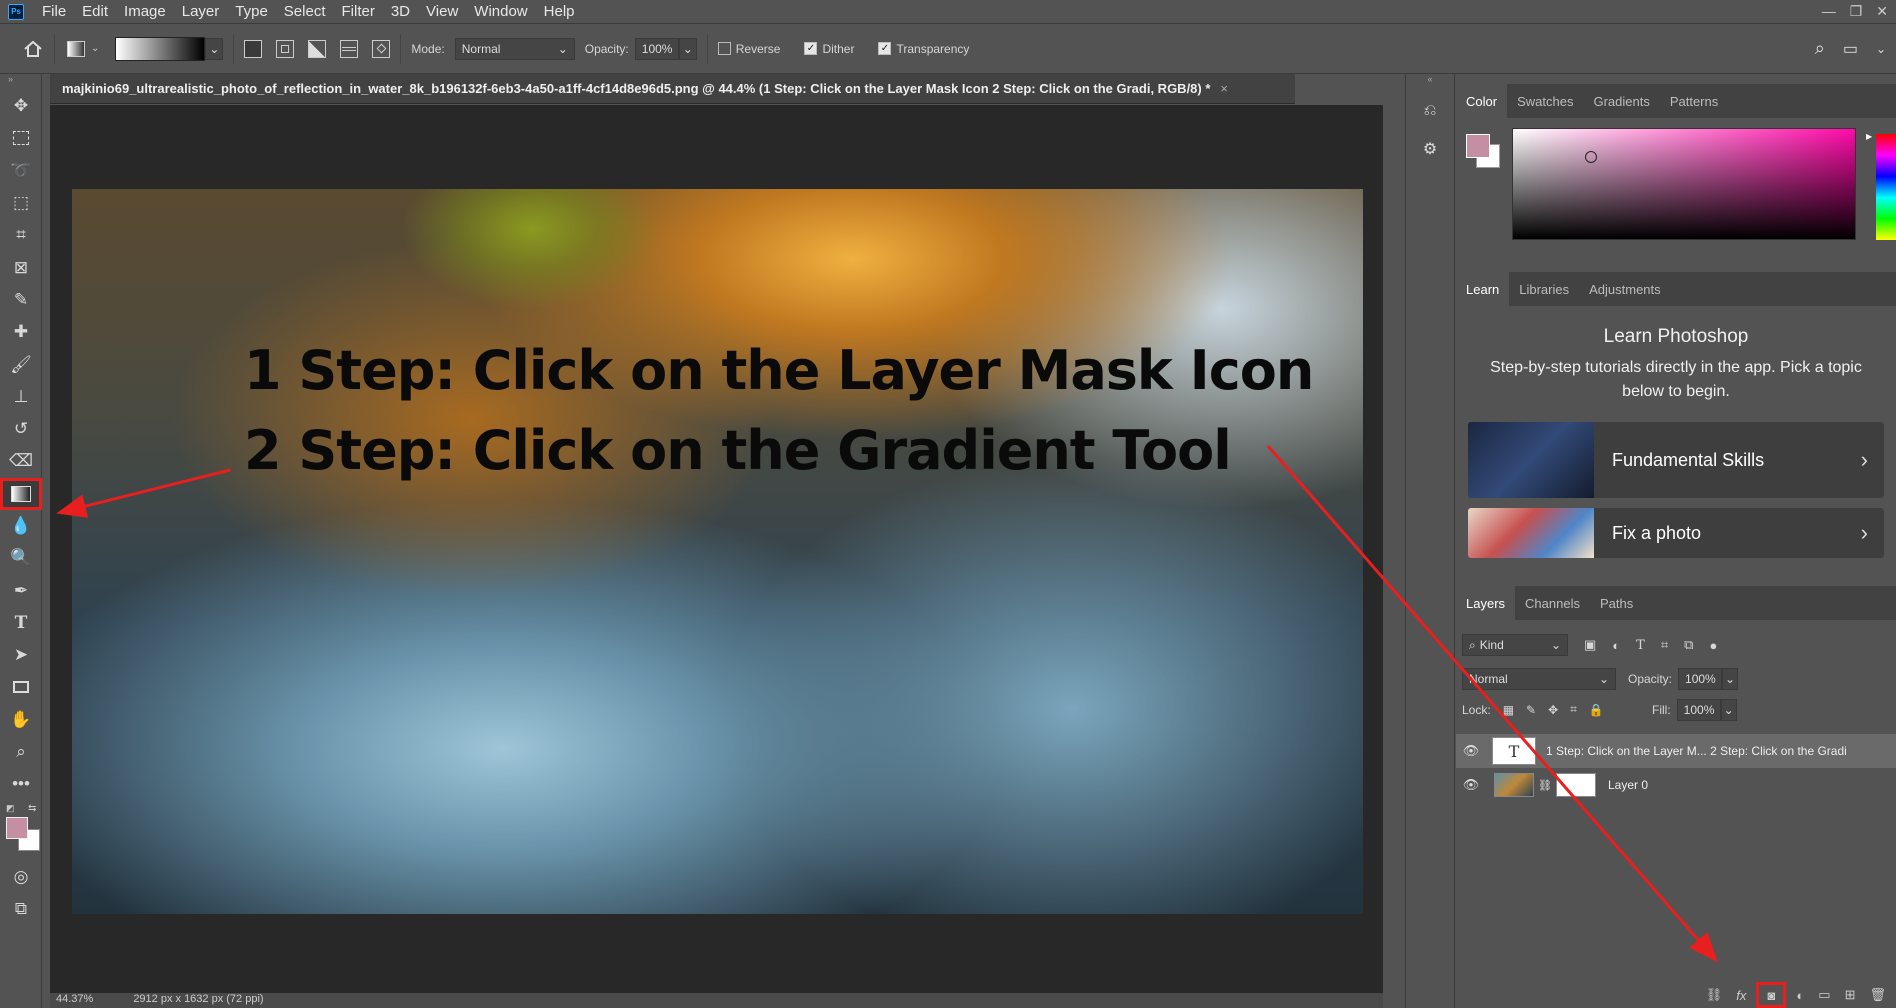  I want to click on collapse-icon: », so click(20, 82).